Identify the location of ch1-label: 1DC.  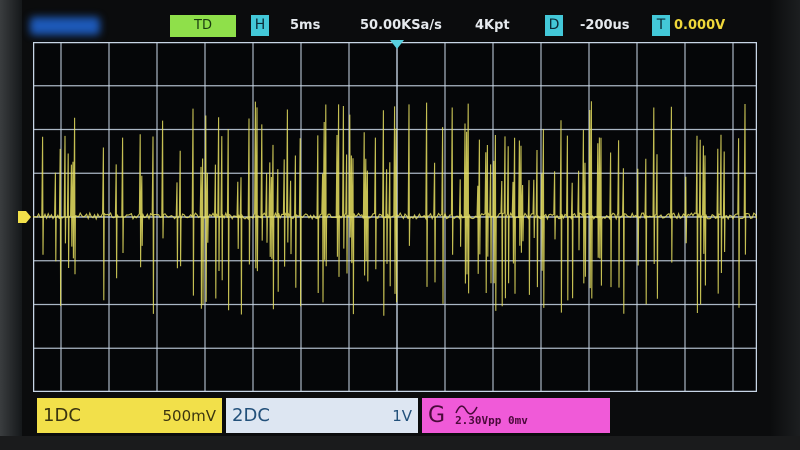
(62, 415).